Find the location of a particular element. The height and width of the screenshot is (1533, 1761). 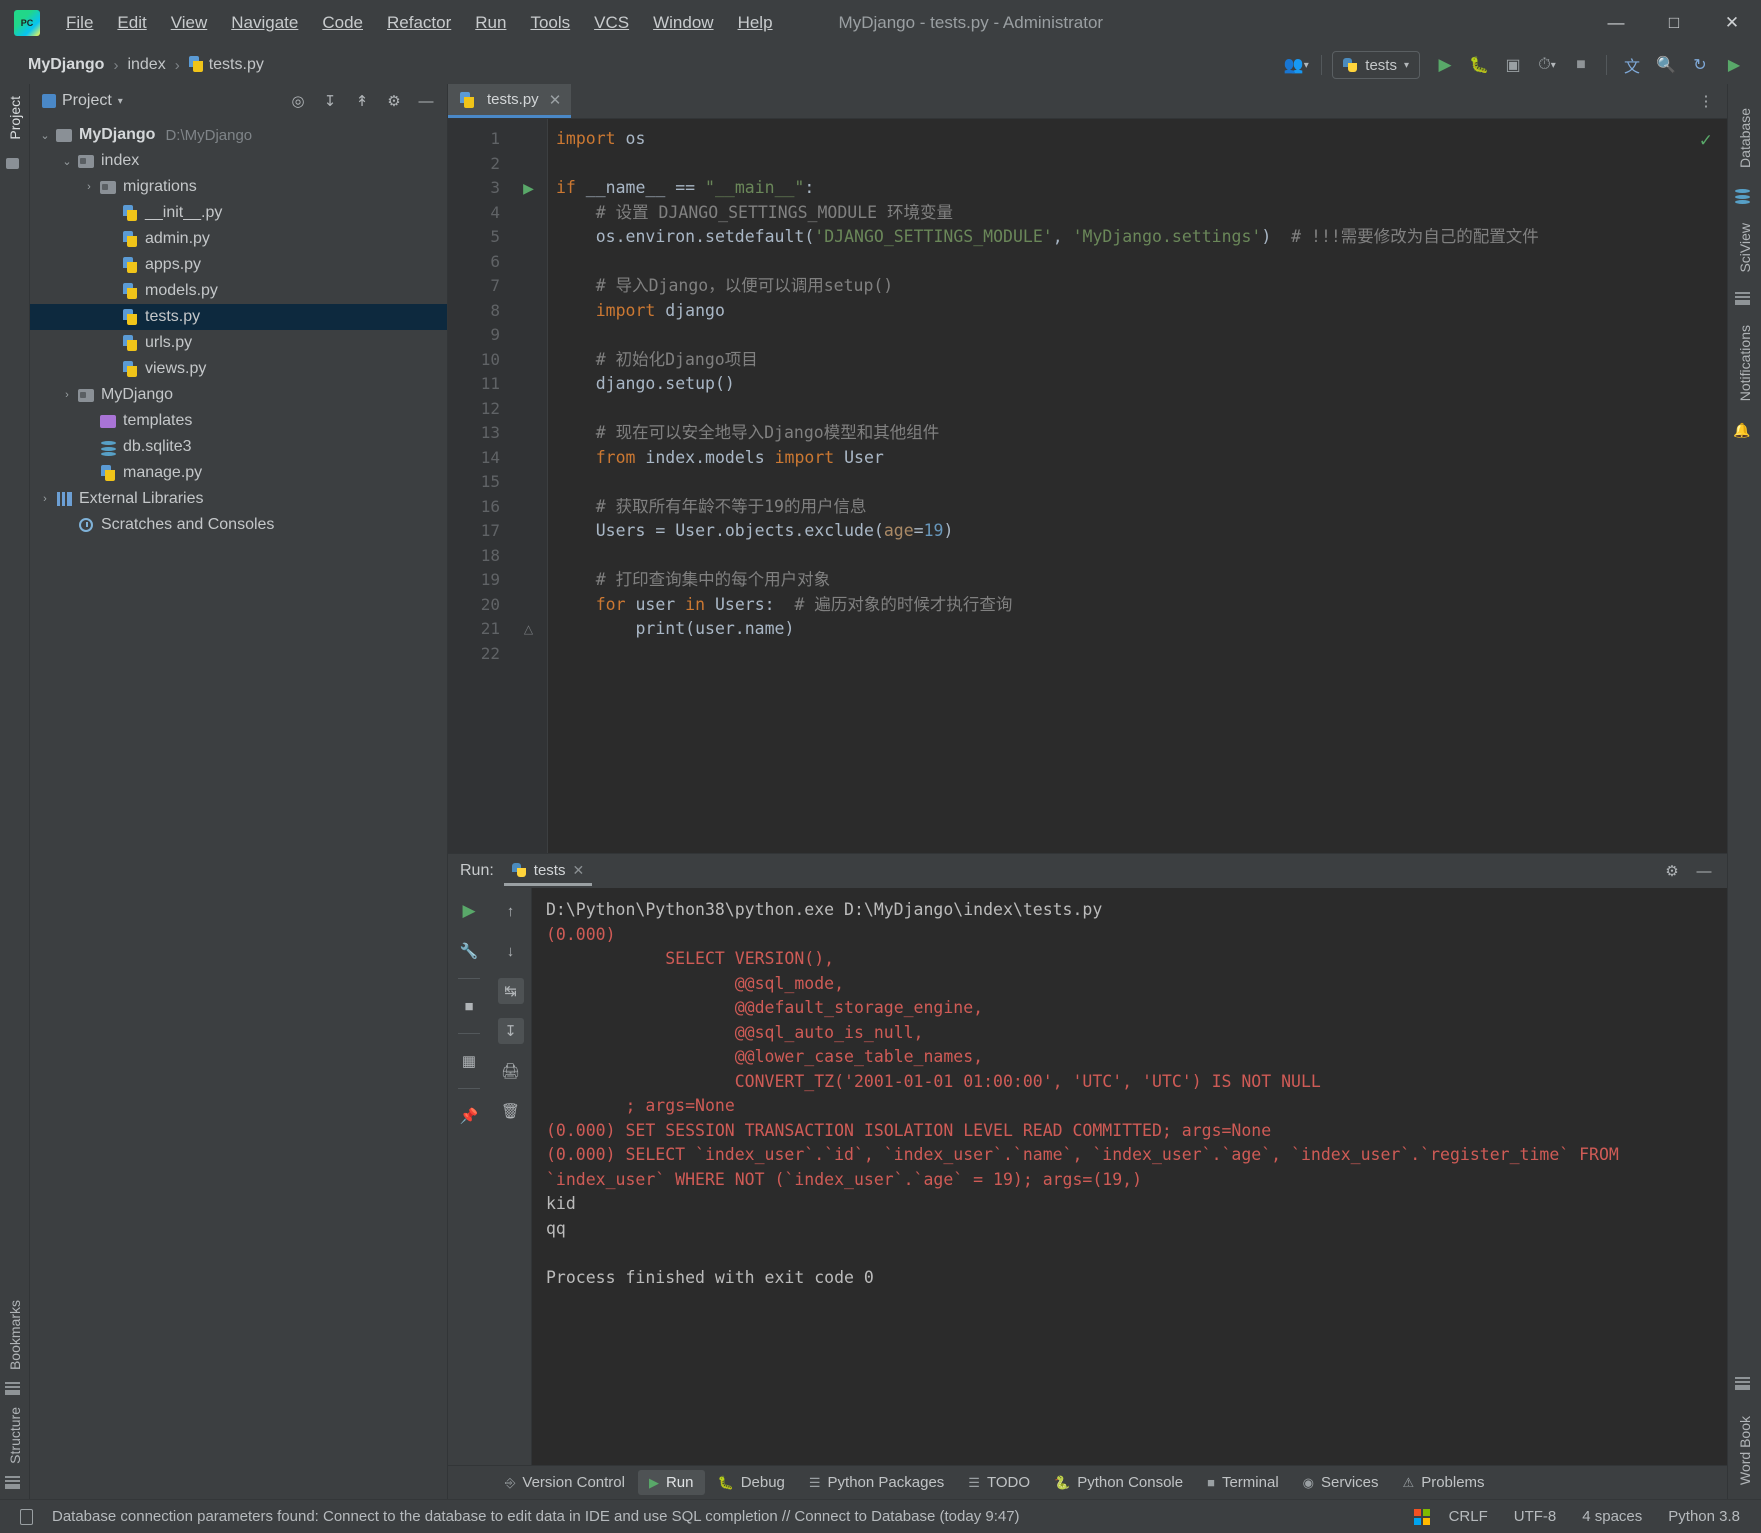

encoding-status: UTF-8 is located at coordinates (1535, 1516).